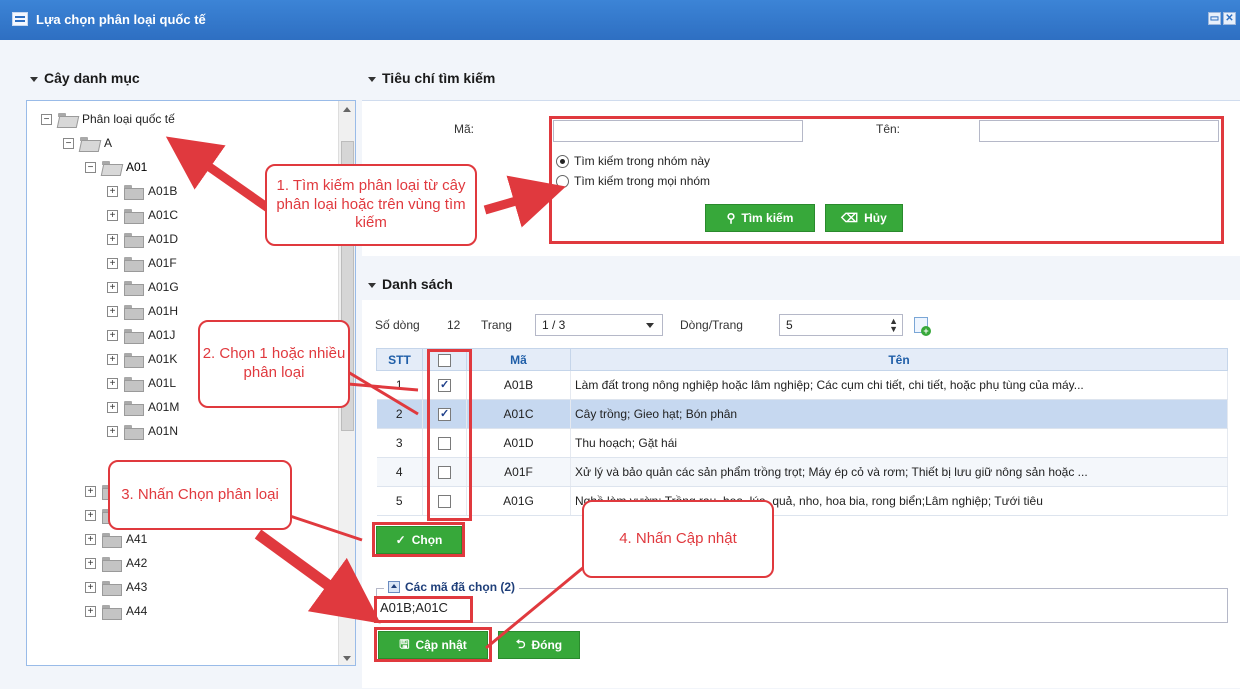  Describe the element at coordinates (116, 587) in the screenshot. I see `tree-node-sibling: + A43` at that location.